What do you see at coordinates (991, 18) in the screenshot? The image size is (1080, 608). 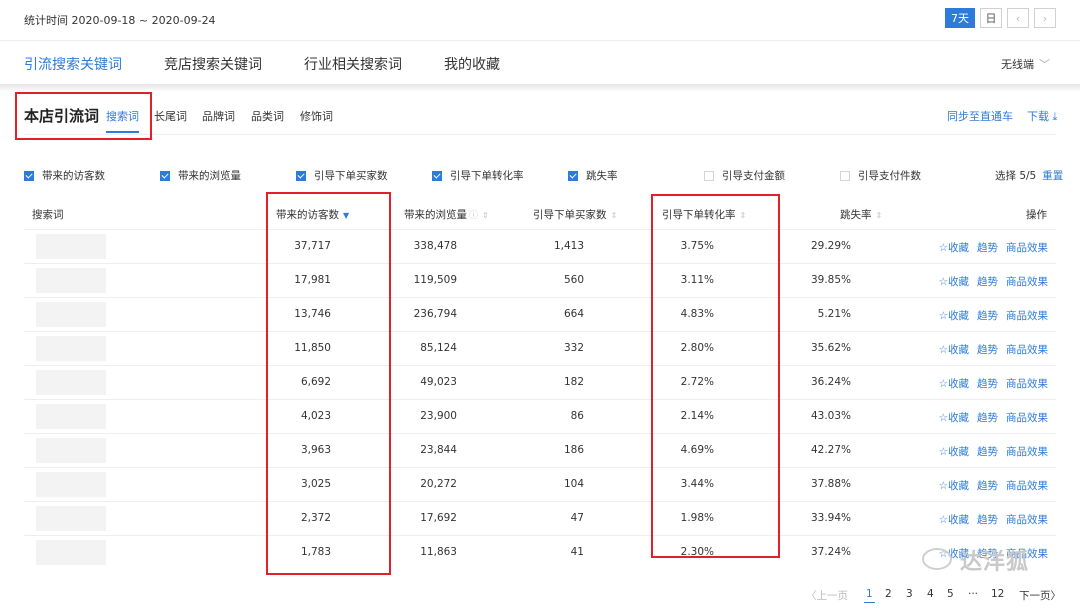 I see `period-day-button: 日` at bounding box center [991, 18].